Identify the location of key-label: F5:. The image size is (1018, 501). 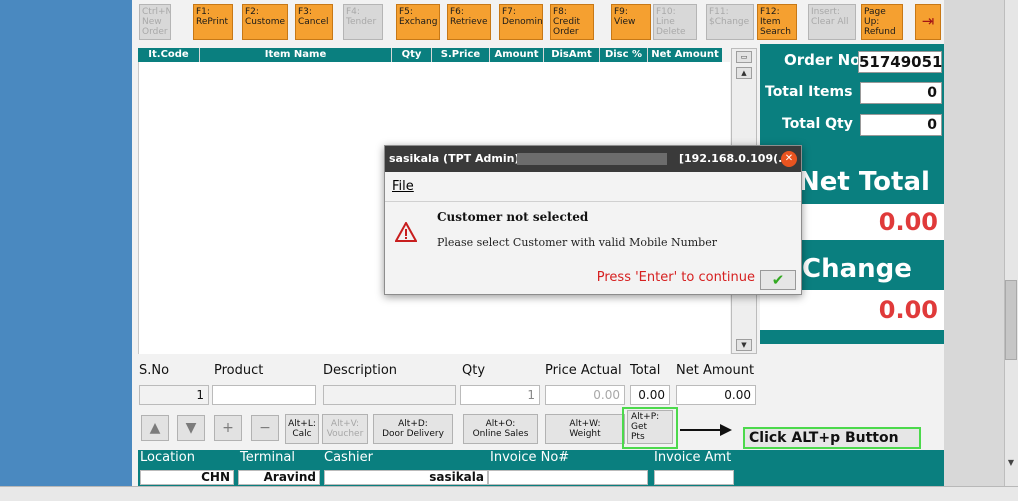
(406, 12).